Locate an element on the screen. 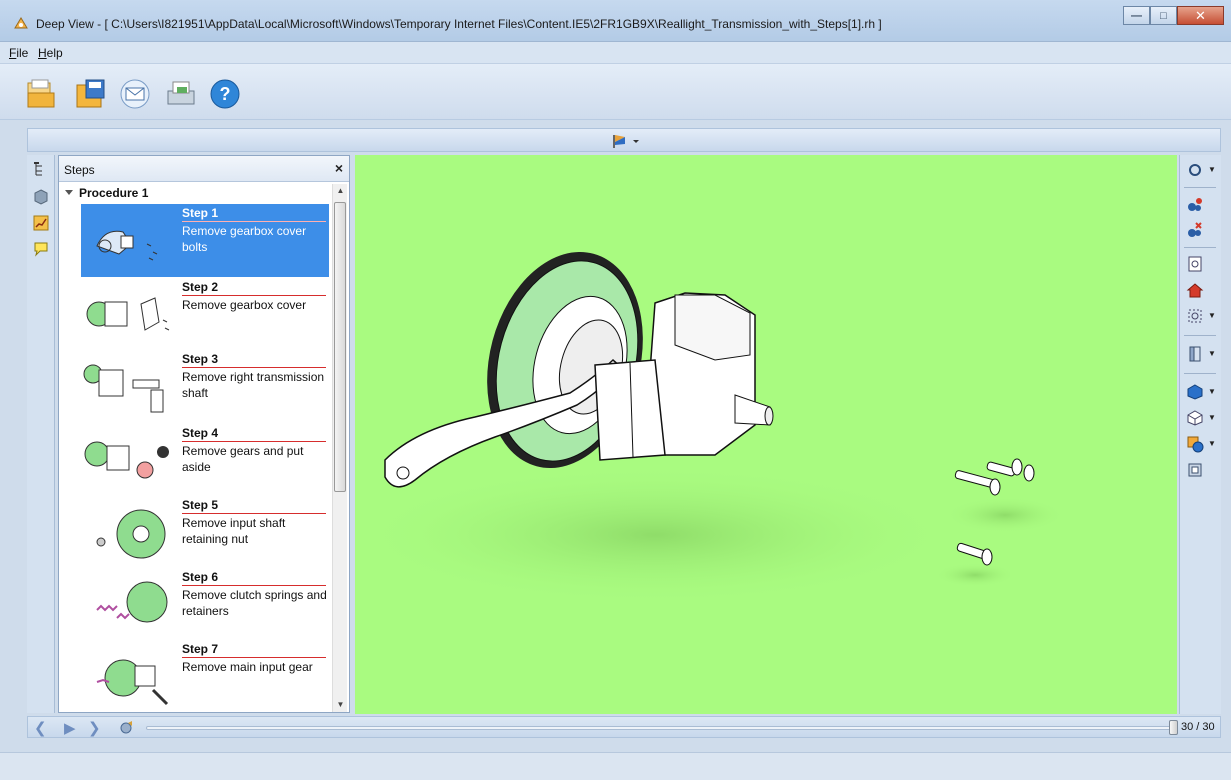  zoom-fit-icon is located at coordinates (1195, 316).